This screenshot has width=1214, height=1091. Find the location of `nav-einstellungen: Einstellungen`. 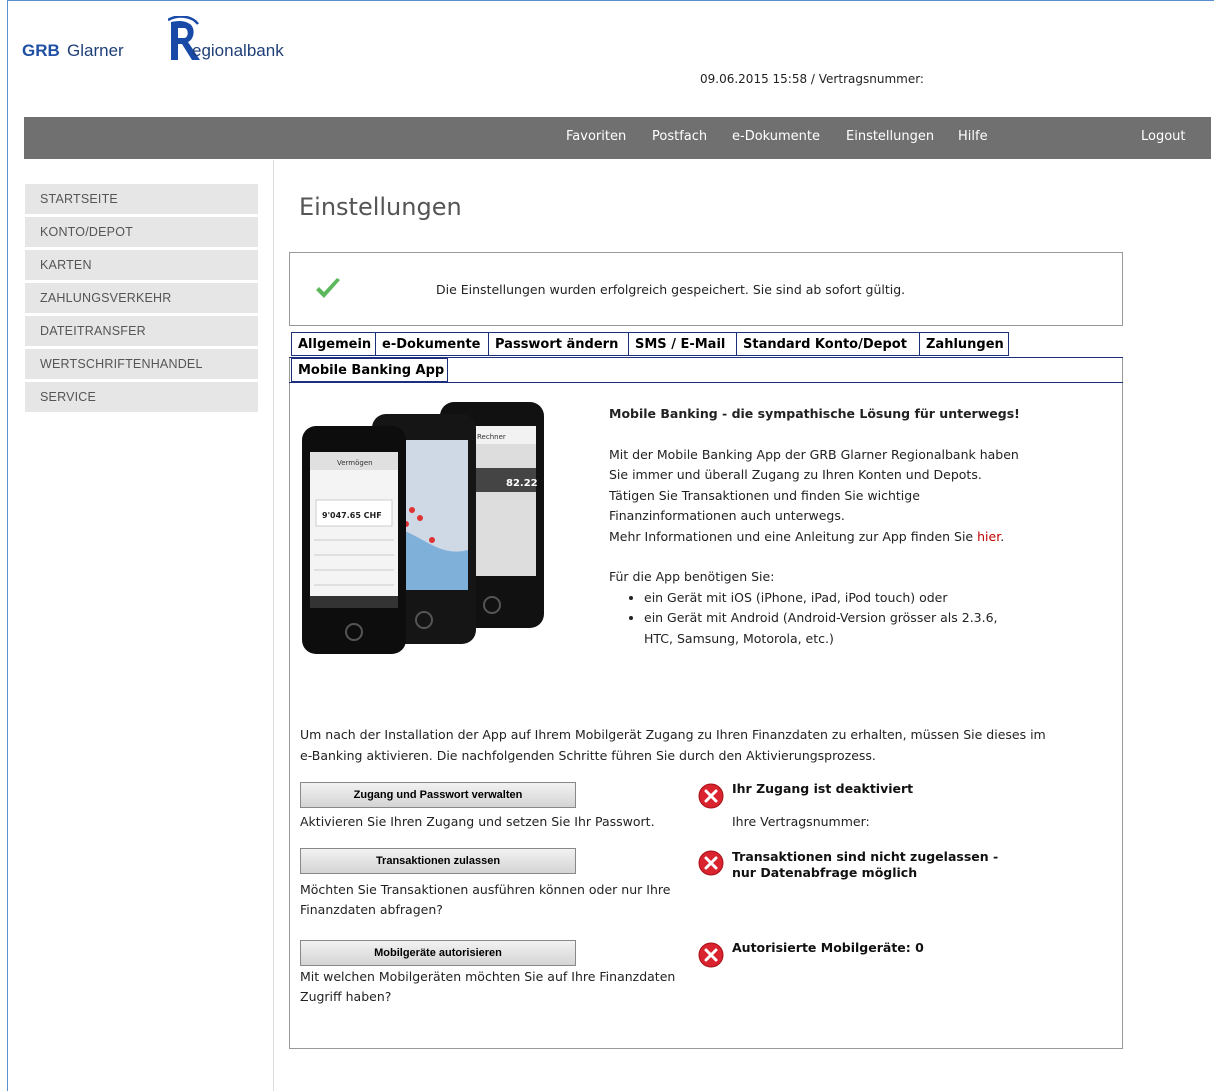

nav-einstellungen: Einstellungen is located at coordinates (890, 136).